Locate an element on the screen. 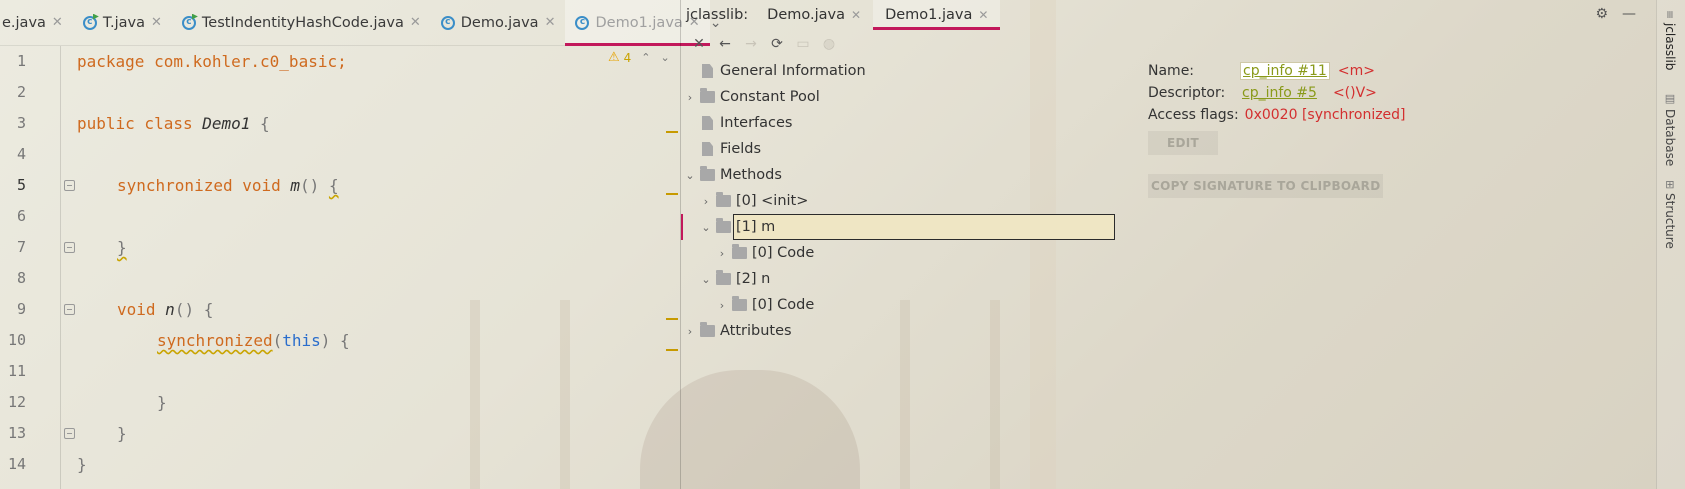  descriptor-value: <()V> is located at coordinates (1354, 93).